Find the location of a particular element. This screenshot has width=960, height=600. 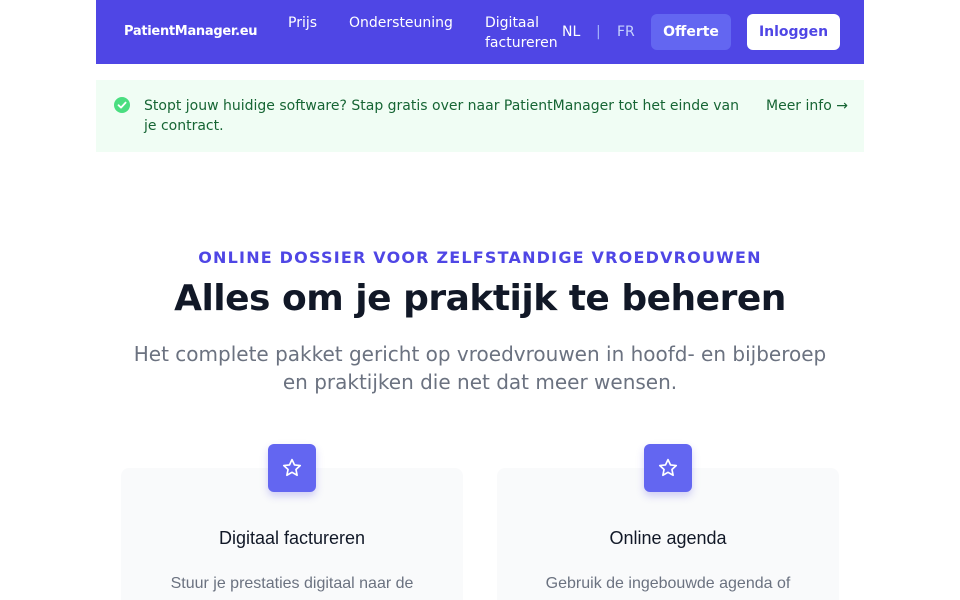

language-nl: NL is located at coordinates (571, 32).